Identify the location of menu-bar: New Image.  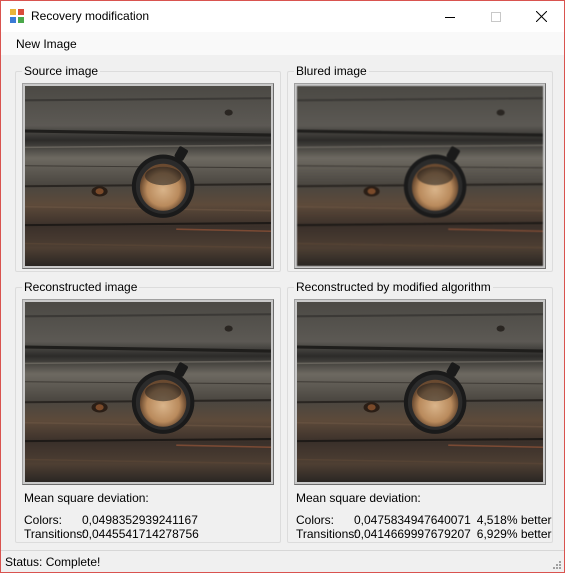
(282, 44).